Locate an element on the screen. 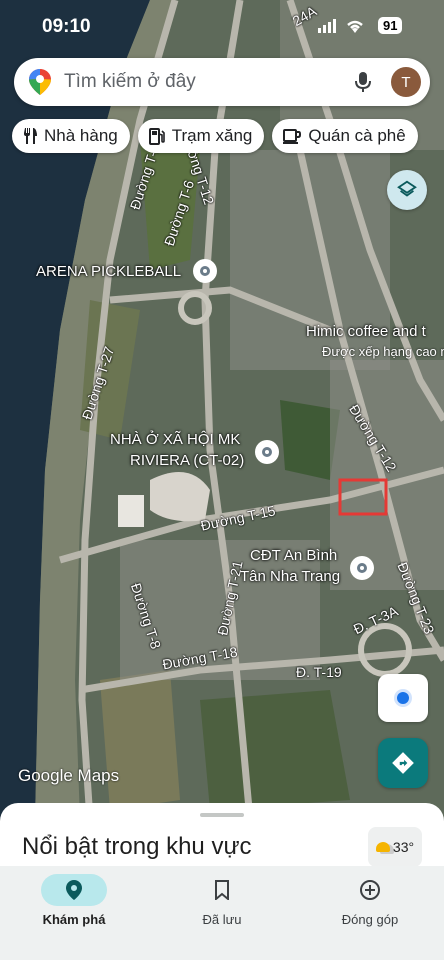 Image resolution: width=444 pixels, height=960 pixels. poi-label-nha-o-xa-hoi: NHÀ Ở XÃ HỘI MK is located at coordinates (175, 440).